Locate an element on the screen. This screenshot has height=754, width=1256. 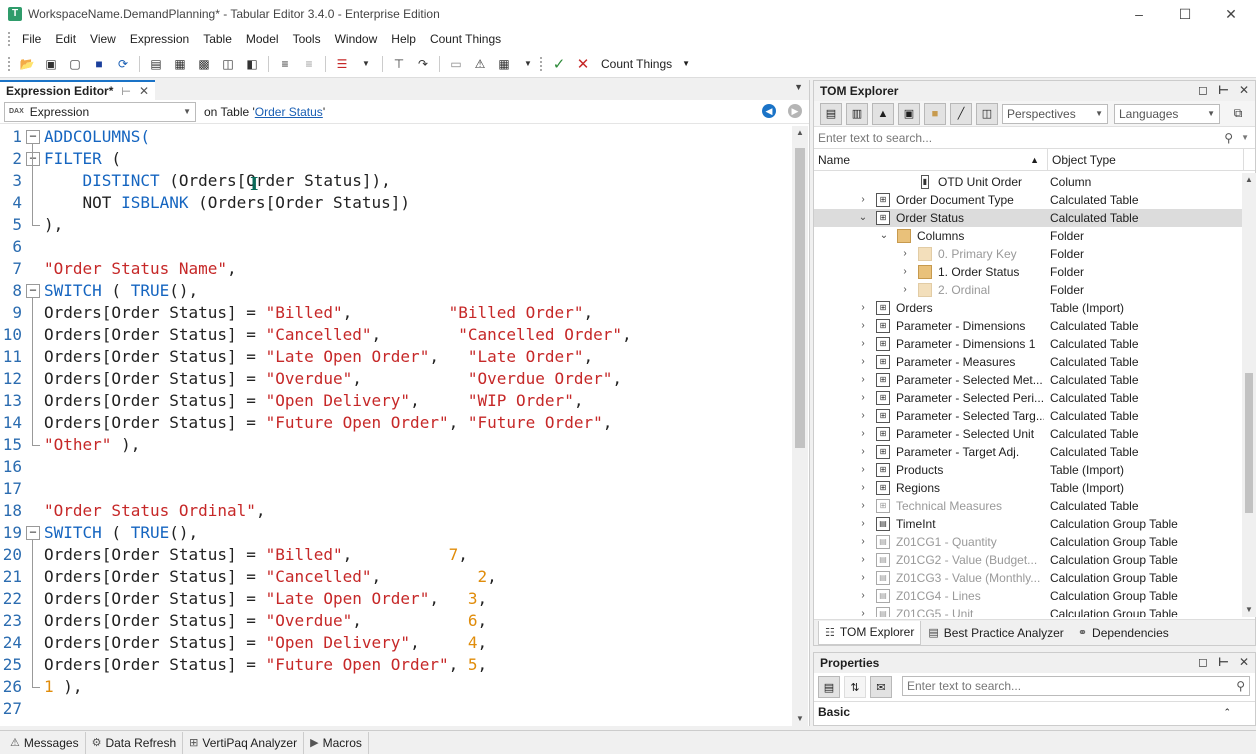
code-line: 5), is located at coordinates (396, 225).